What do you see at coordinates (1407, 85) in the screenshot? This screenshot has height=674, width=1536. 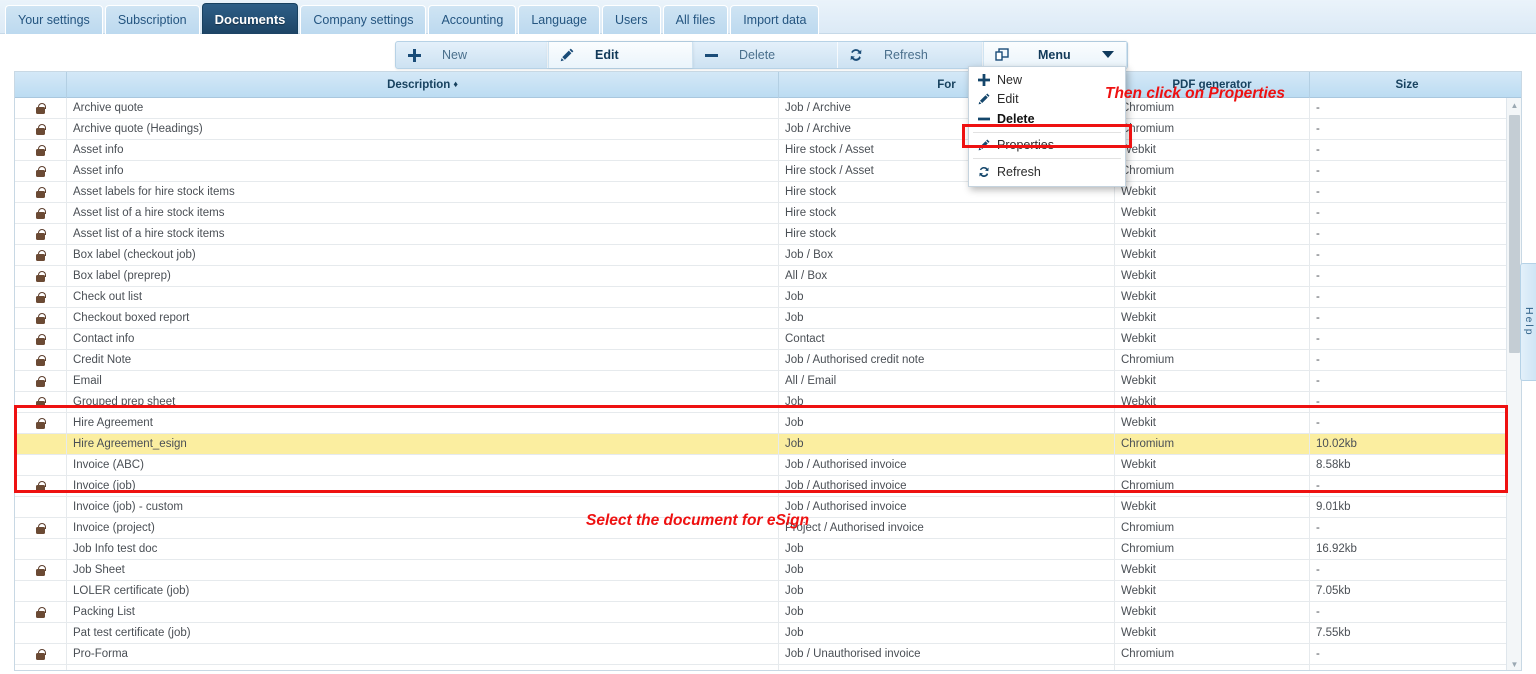 I see `column-header-size: Size` at bounding box center [1407, 85].